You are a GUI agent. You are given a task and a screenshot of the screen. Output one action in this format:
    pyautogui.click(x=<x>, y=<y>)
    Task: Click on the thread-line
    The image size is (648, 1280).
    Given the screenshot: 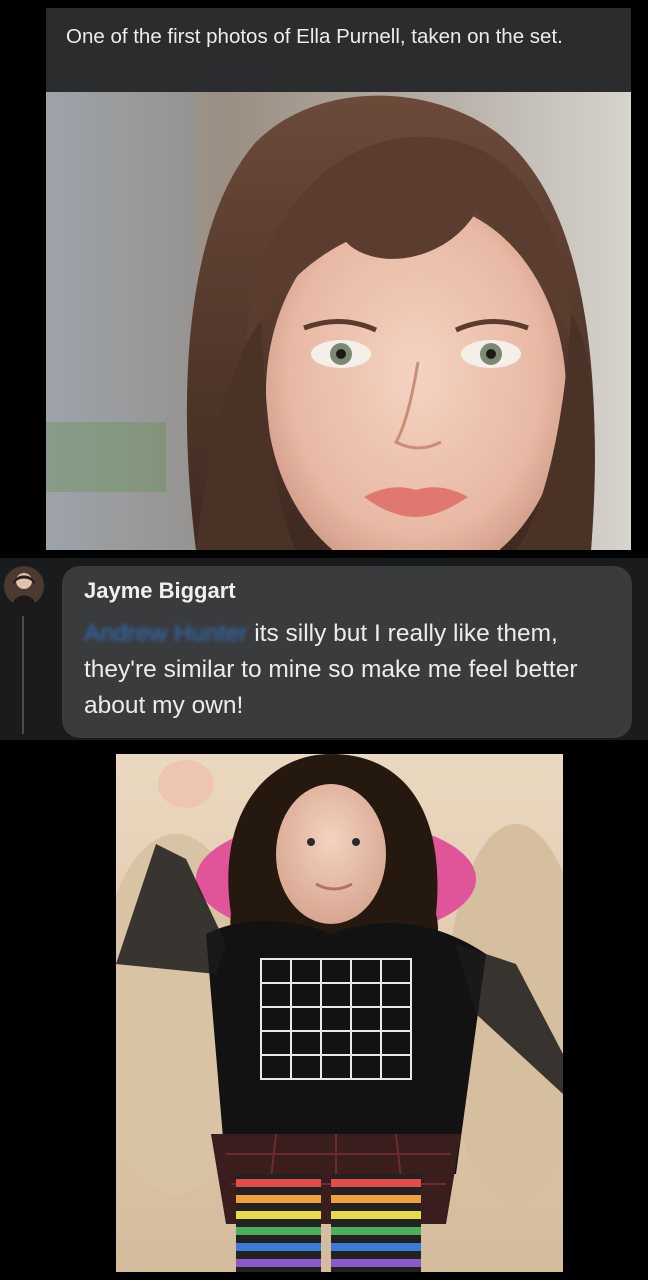 What is the action you would take?
    pyautogui.click(x=23, y=675)
    